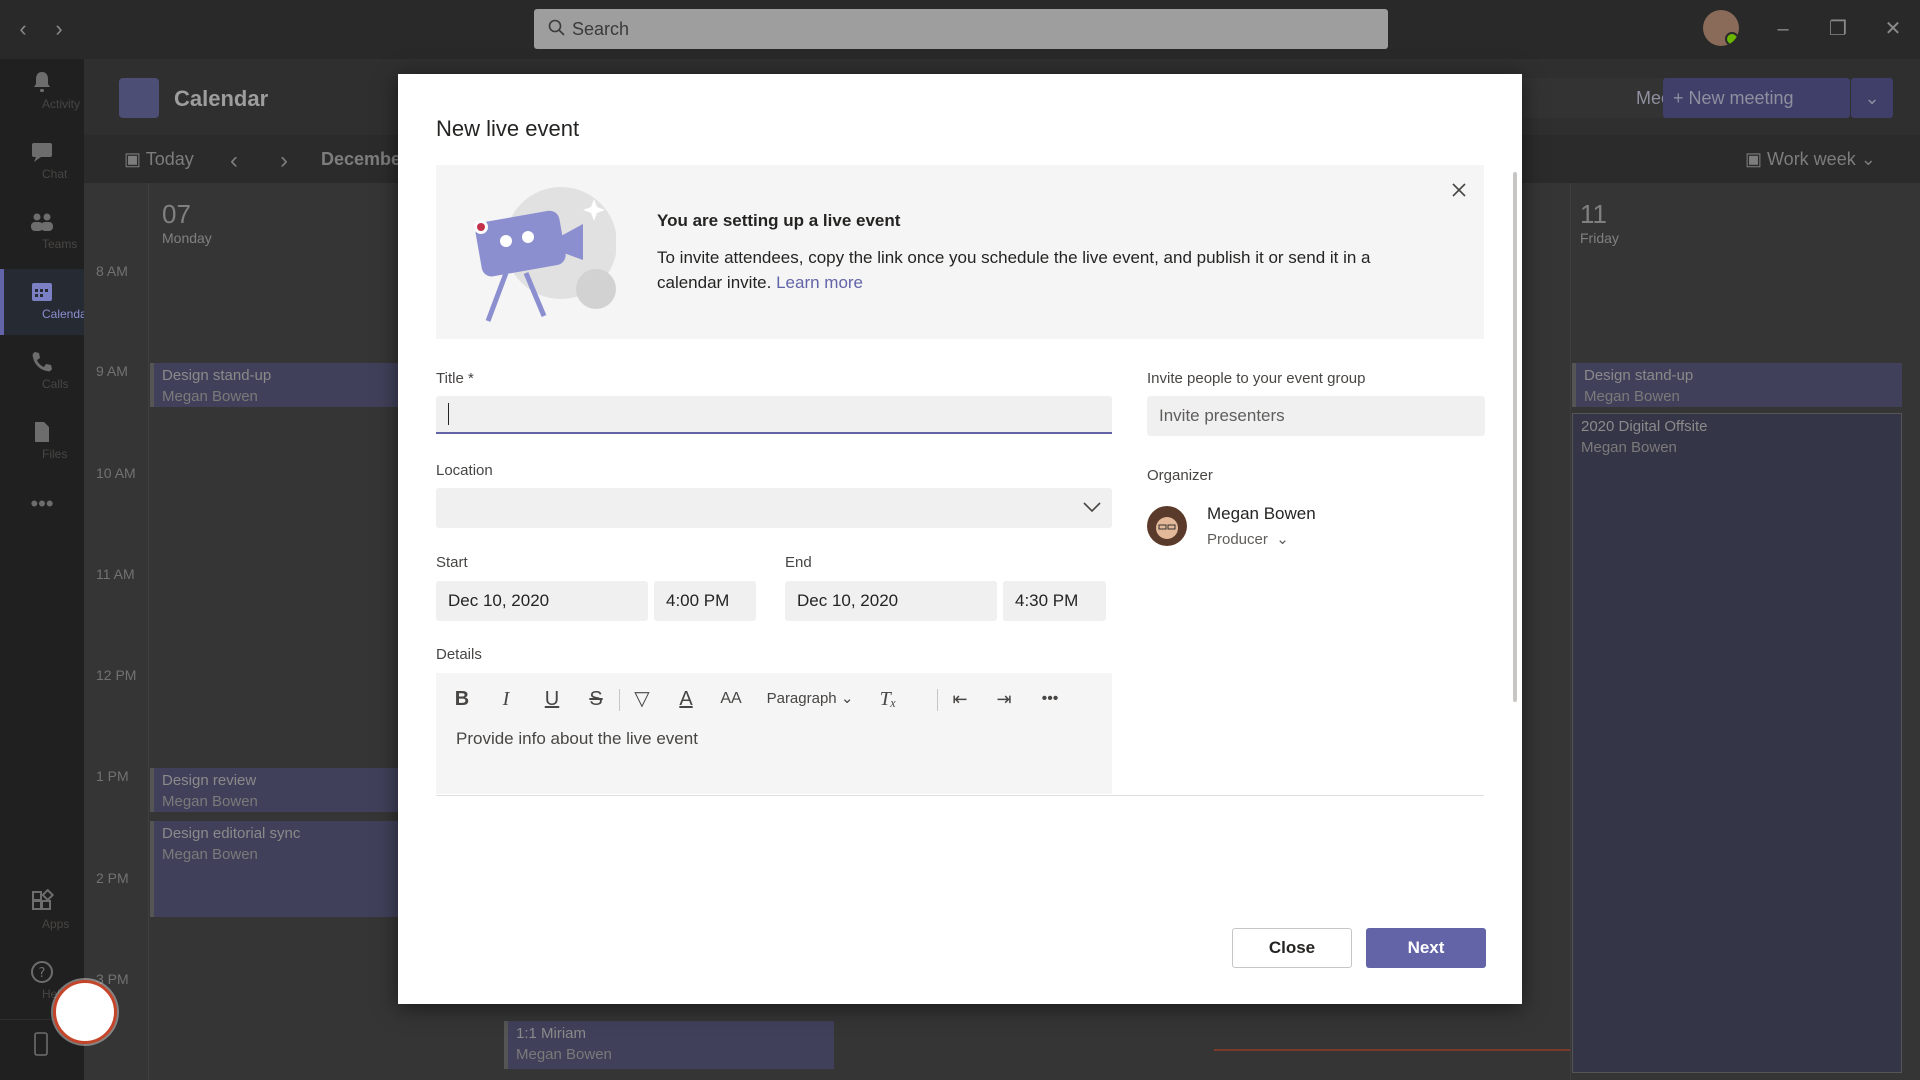  Describe the element at coordinates (1316, 416) in the screenshot. I see `invite-presenters-input: Invite presenters` at that location.